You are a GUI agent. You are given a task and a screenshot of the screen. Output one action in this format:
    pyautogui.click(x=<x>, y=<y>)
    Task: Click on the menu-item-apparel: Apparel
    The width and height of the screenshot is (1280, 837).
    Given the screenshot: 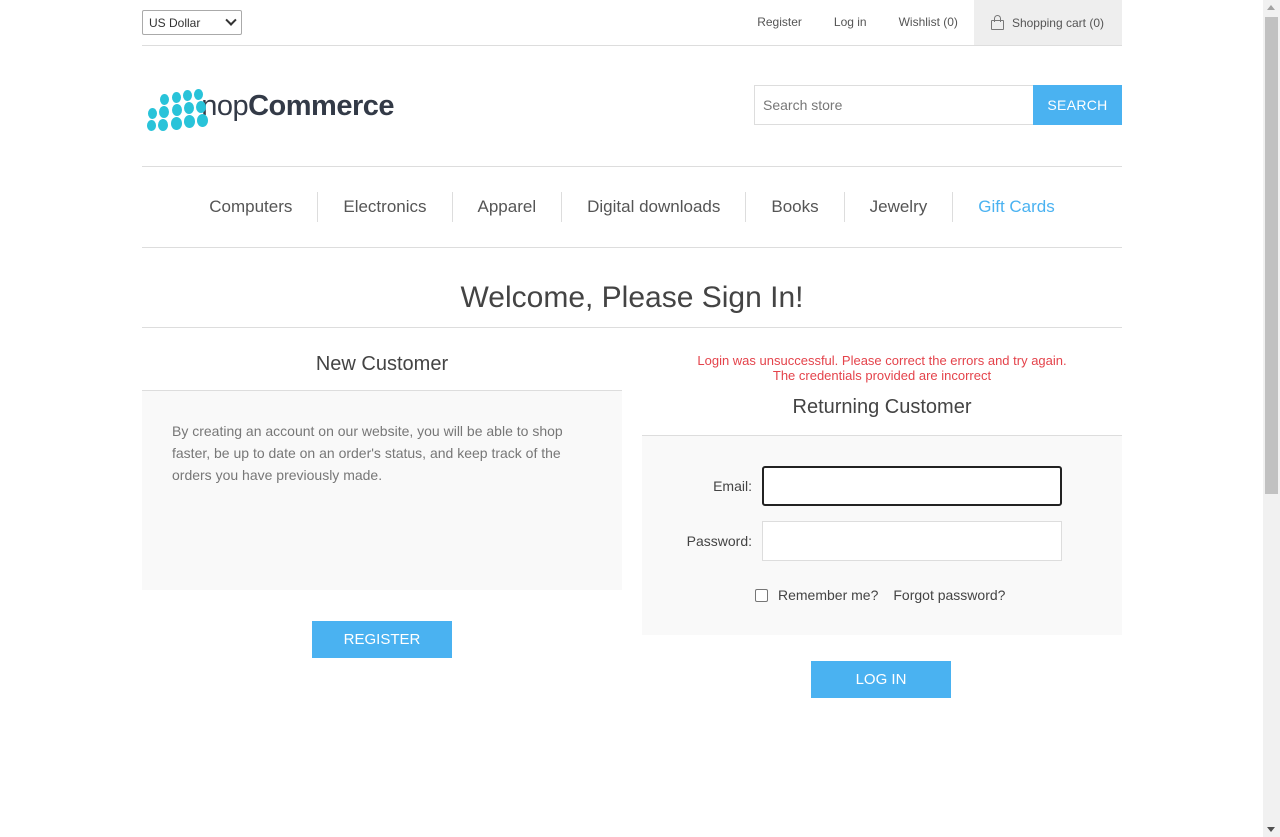 What is the action you would take?
    pyautogui.click(x=508, y=207)
    